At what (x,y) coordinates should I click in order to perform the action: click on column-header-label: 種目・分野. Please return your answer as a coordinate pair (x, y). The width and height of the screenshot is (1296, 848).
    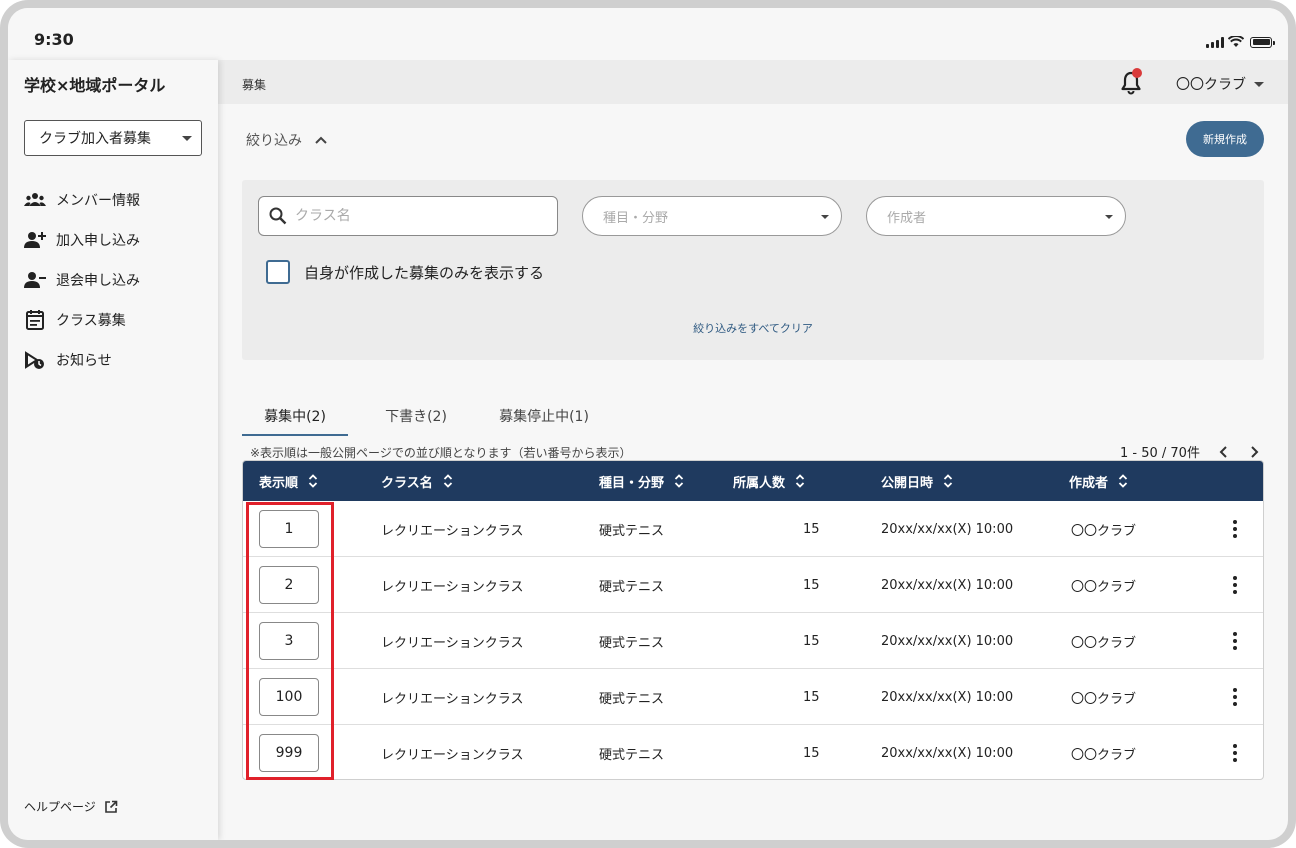
    Looking at the image, I should click on (632, 483).